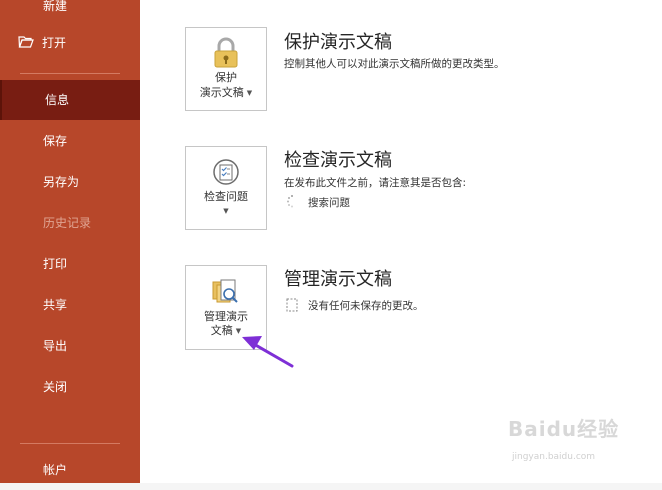 The image size is (662, 490). I want to click on inspect-title: 检查演示文稿, so click(338, 160).